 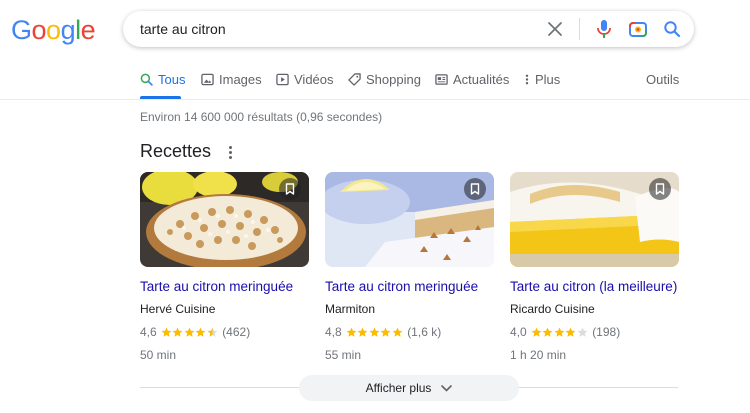 I want to click on recipe-rating: 4,6 (462), so click(x=224, y=332).